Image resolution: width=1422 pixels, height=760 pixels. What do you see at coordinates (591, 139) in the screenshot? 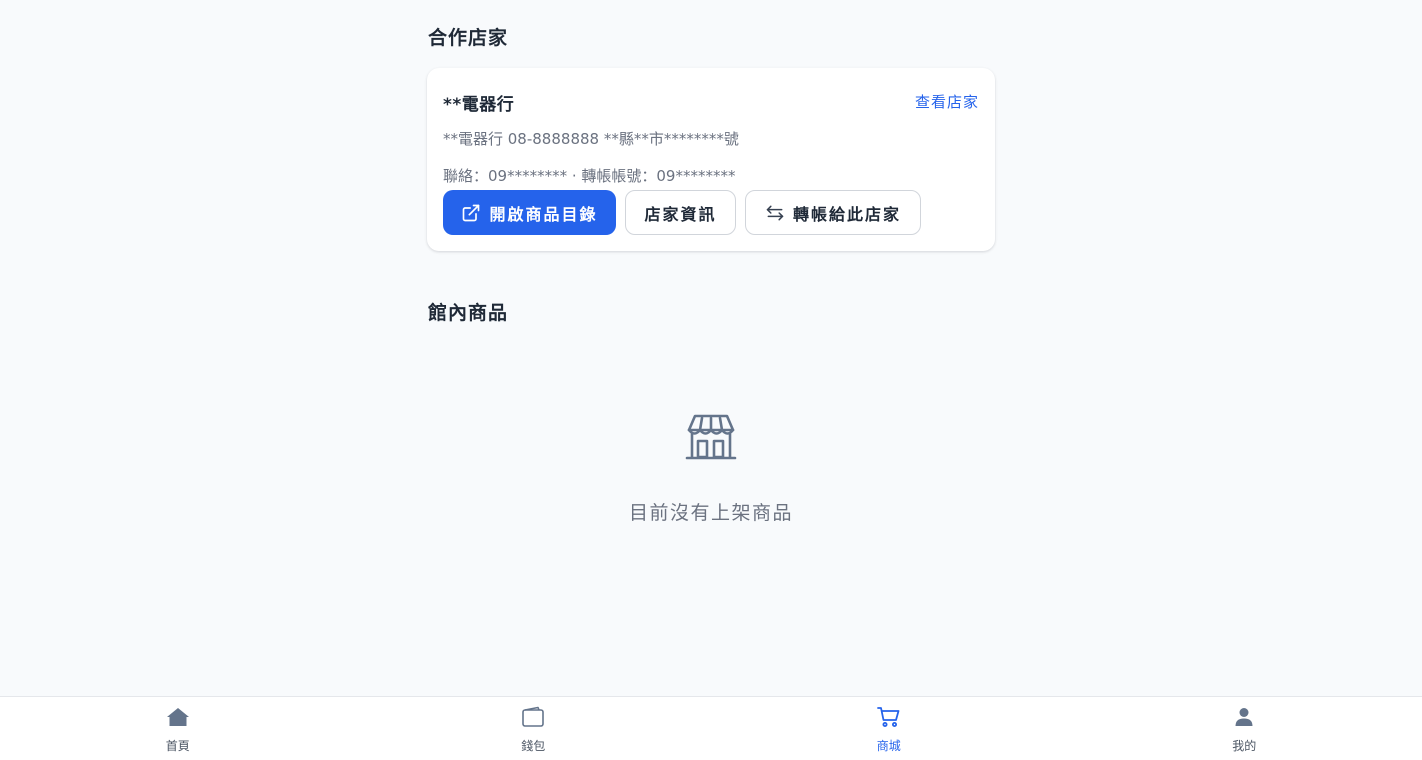
I see `store-address: **電器行 08-8888888 **縣**市********號` at bounding box center [591, 139].